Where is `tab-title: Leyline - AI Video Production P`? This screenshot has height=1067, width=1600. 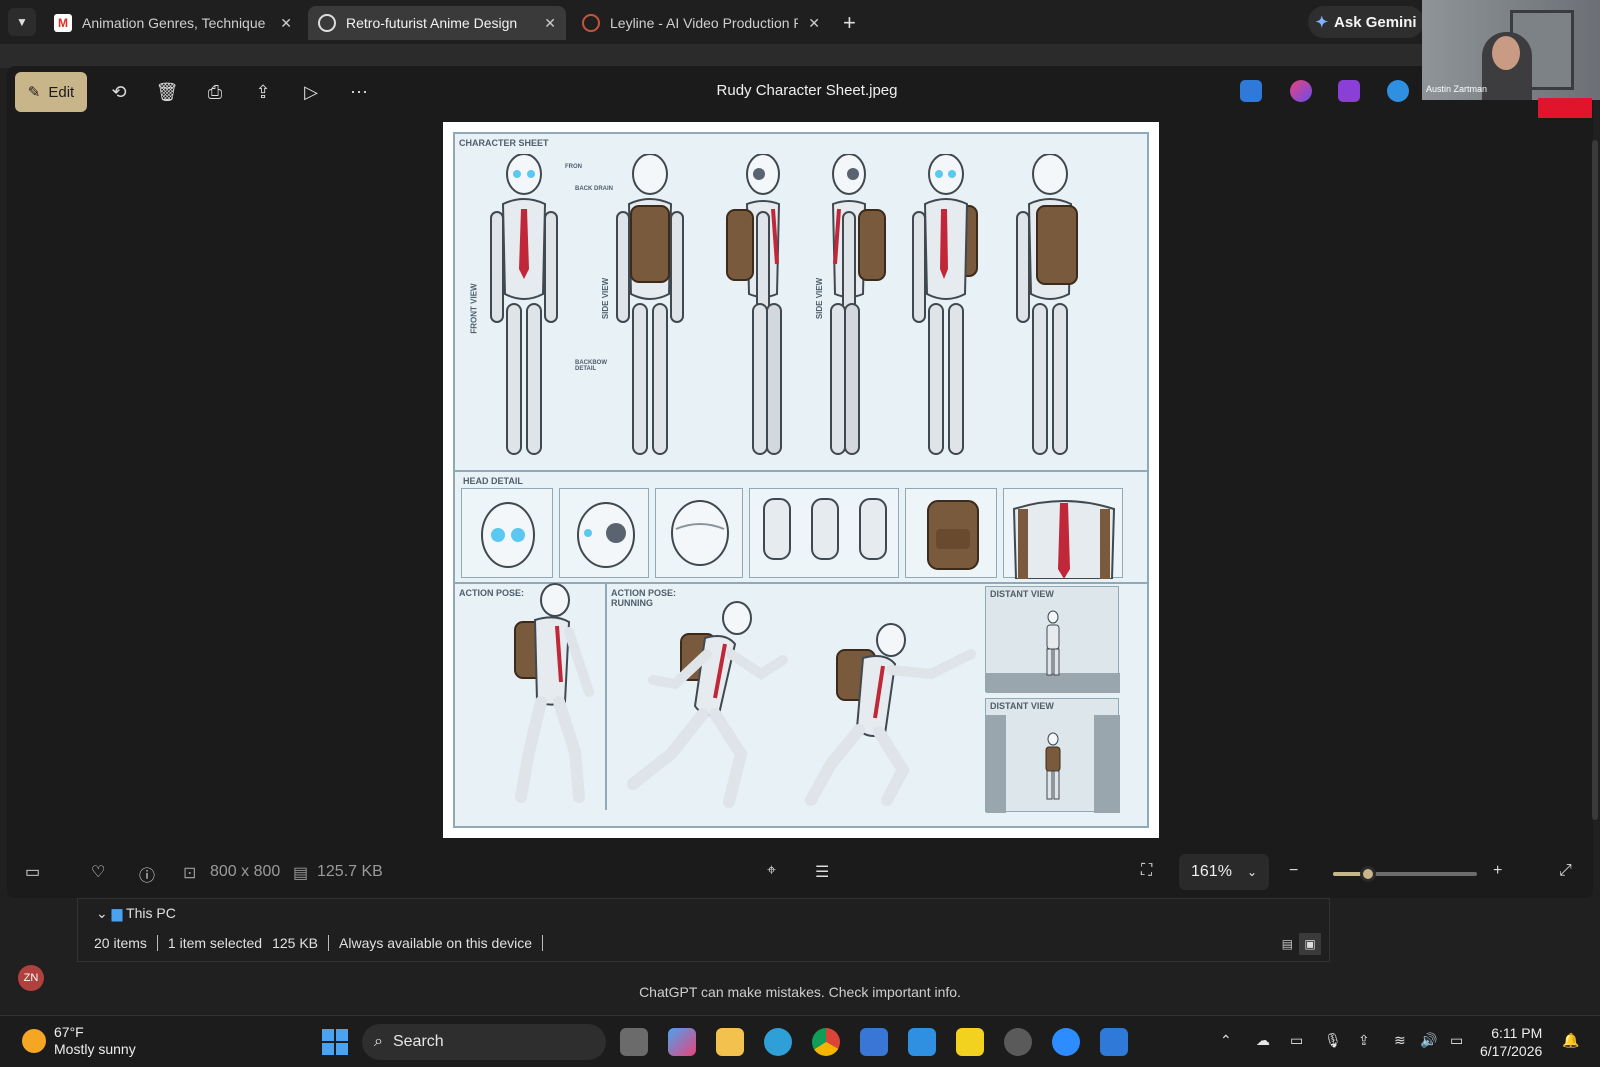 tab-title: Leyline - AI Video Production P is located at coordinates (704, 23).